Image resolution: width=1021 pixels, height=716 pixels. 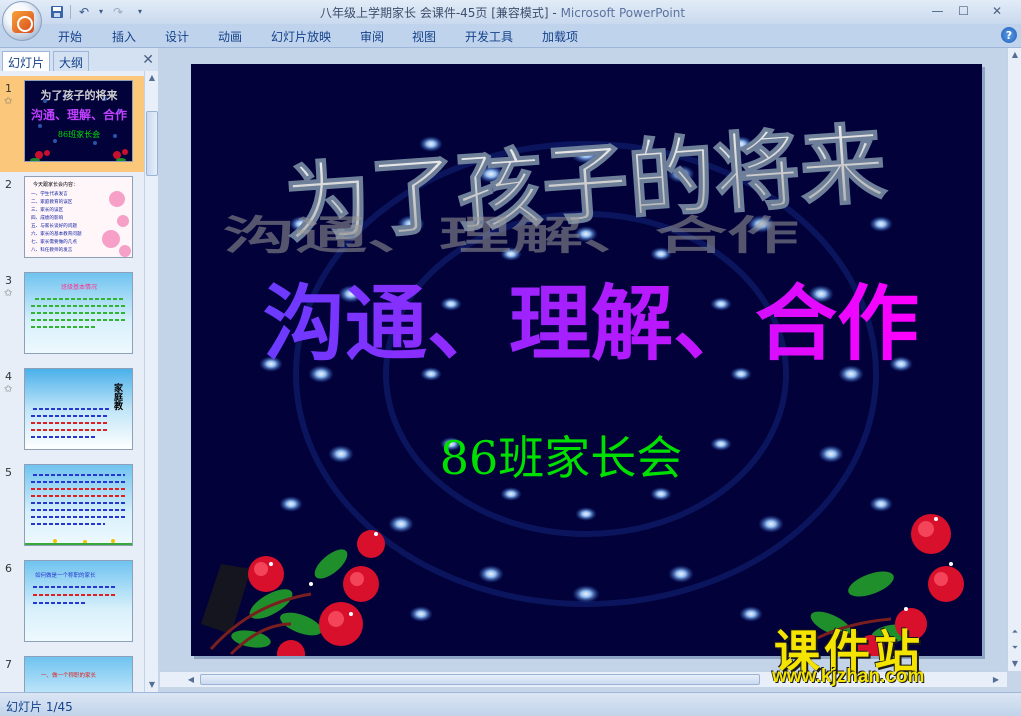 What do you see at coordinates (511, 235) in the screenshot?
I see `subtitle-shadow: 沟通、理解、合作` at bounding box center [511, 235].